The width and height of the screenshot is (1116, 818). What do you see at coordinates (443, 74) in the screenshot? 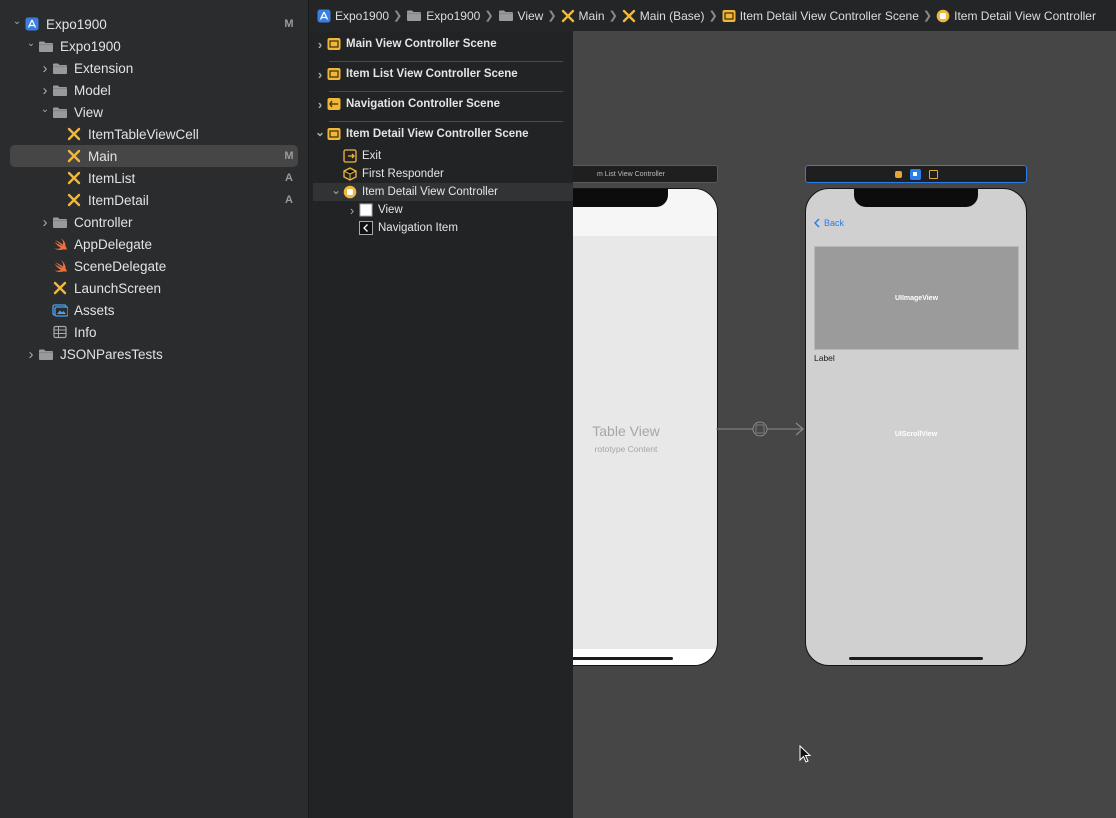
I see `outline-scene-item-list-view-controller-scene: › Item List View Controller Scene` at bounding box center [443, 74].